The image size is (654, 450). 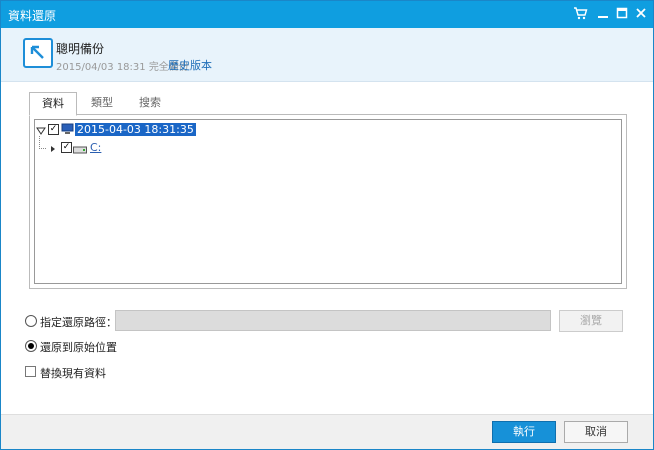 What do you see at coordinates (135, 129) in the screenshot?
I see `tree-root-label: 2015-04-03 18:31:35` at bounding box center [135, 129].